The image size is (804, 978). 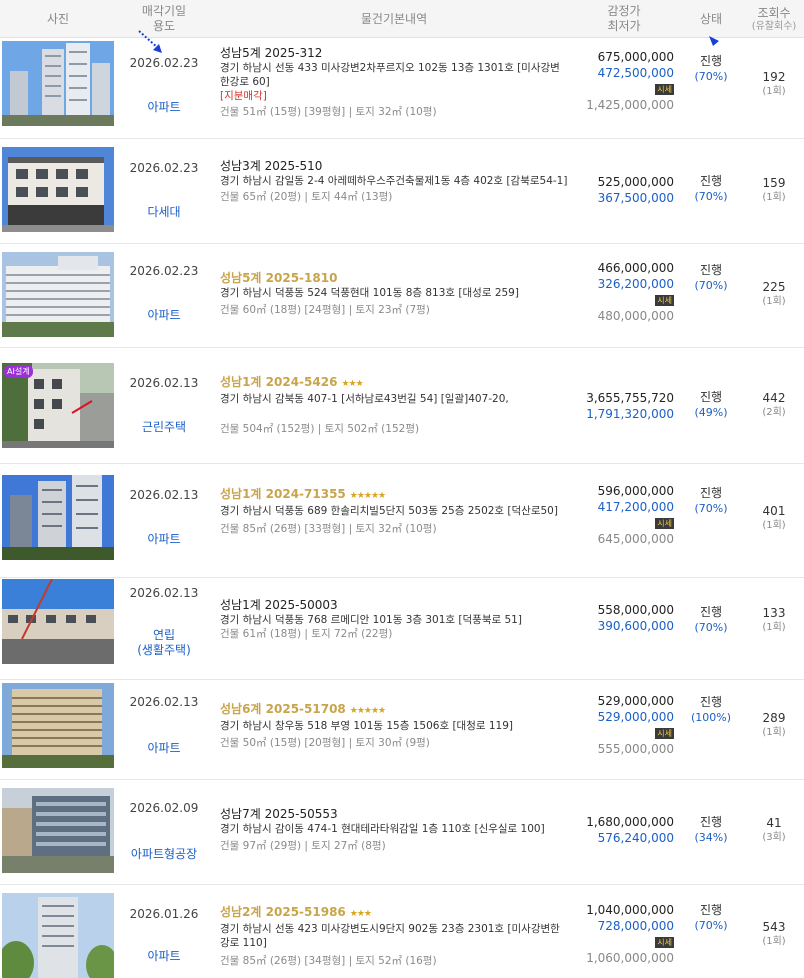 What do you see at coordinates (394, 18) in the screenshot?
I see `header-details-label: 물건기본내역` at bounding box center [394, 18].